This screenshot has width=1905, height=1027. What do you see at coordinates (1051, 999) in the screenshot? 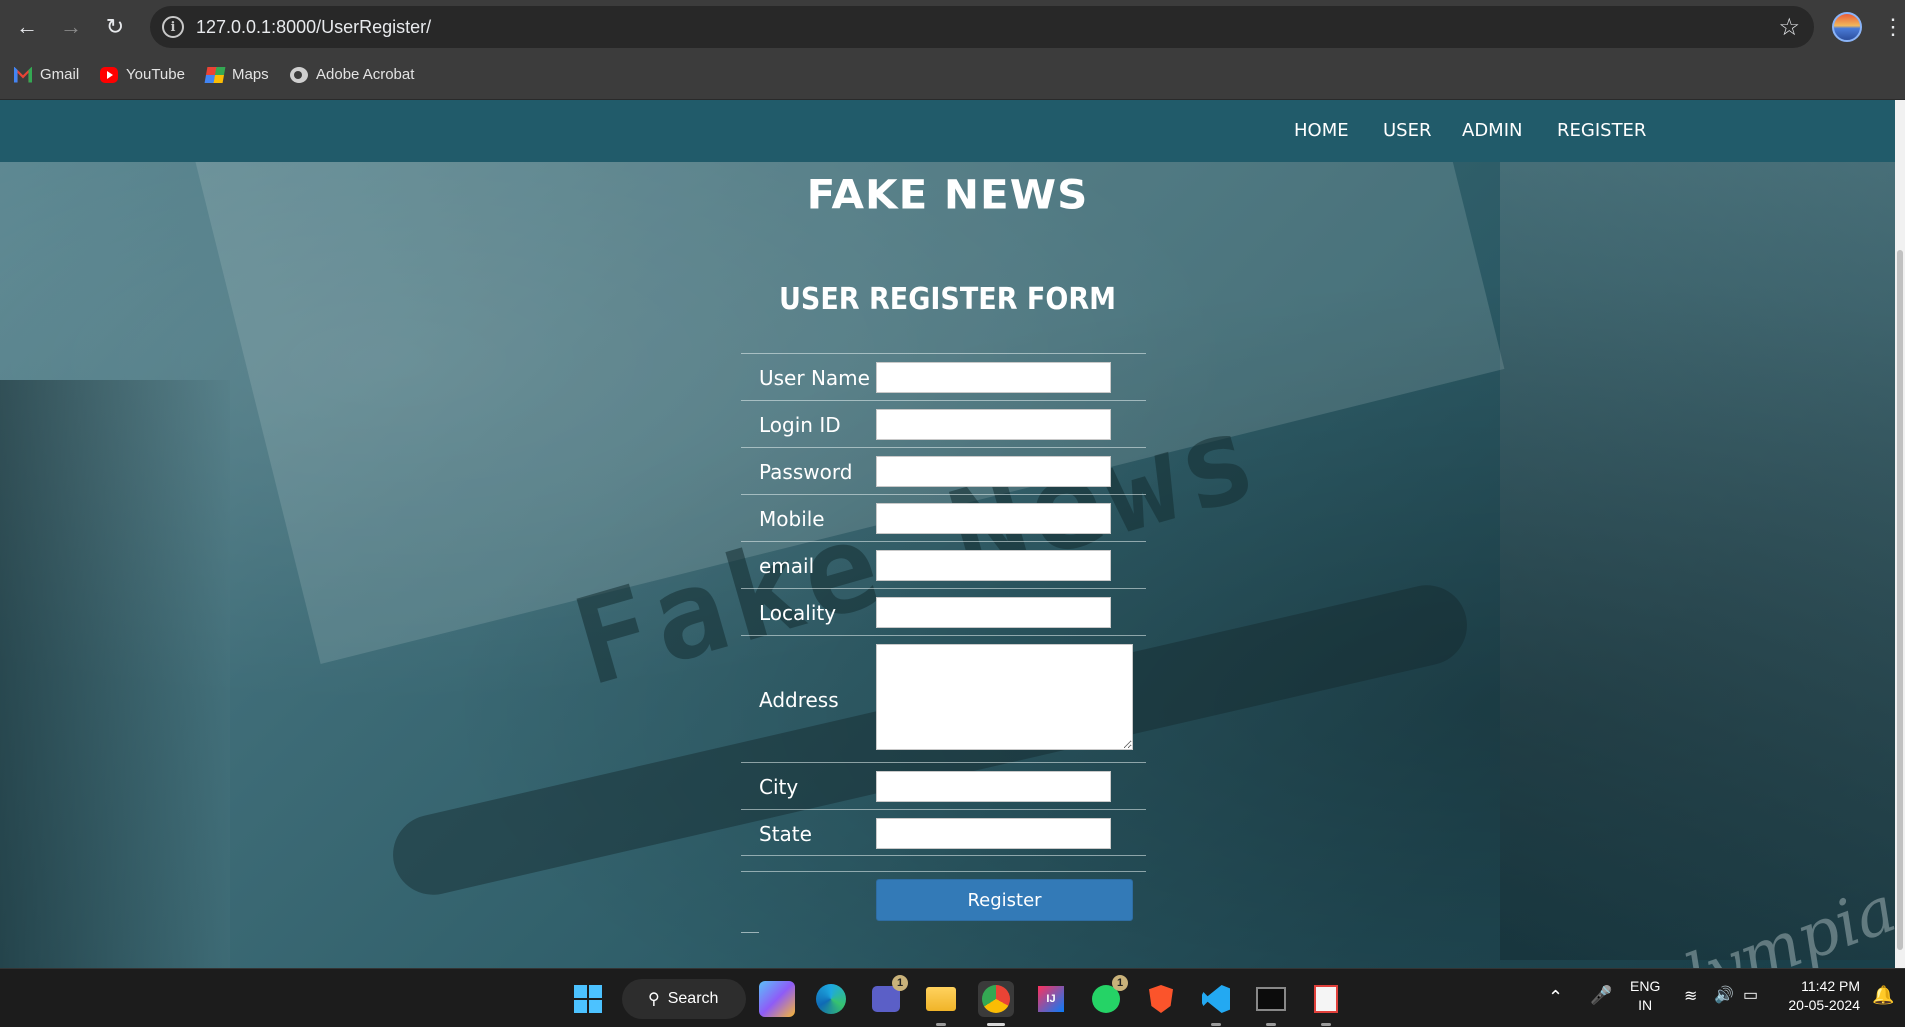
I see `intellij-icon: IJ` at bounding box center [1051, 999].